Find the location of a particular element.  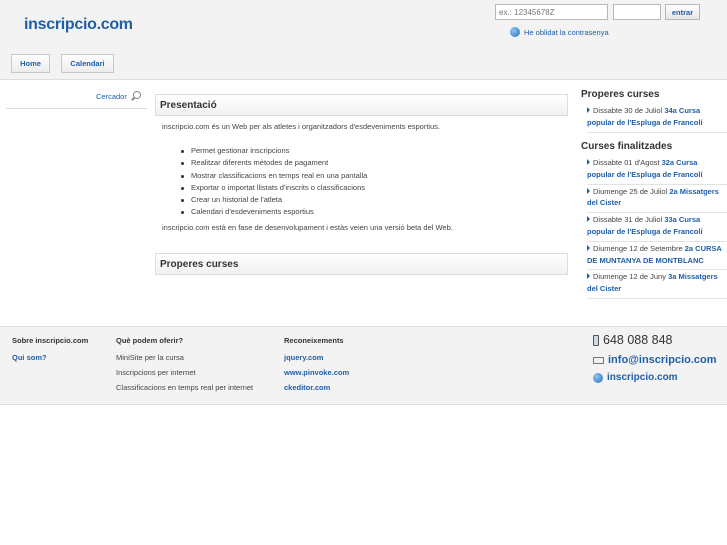

nav-calendari-button: Calendari is located at coordinates (87, 63).